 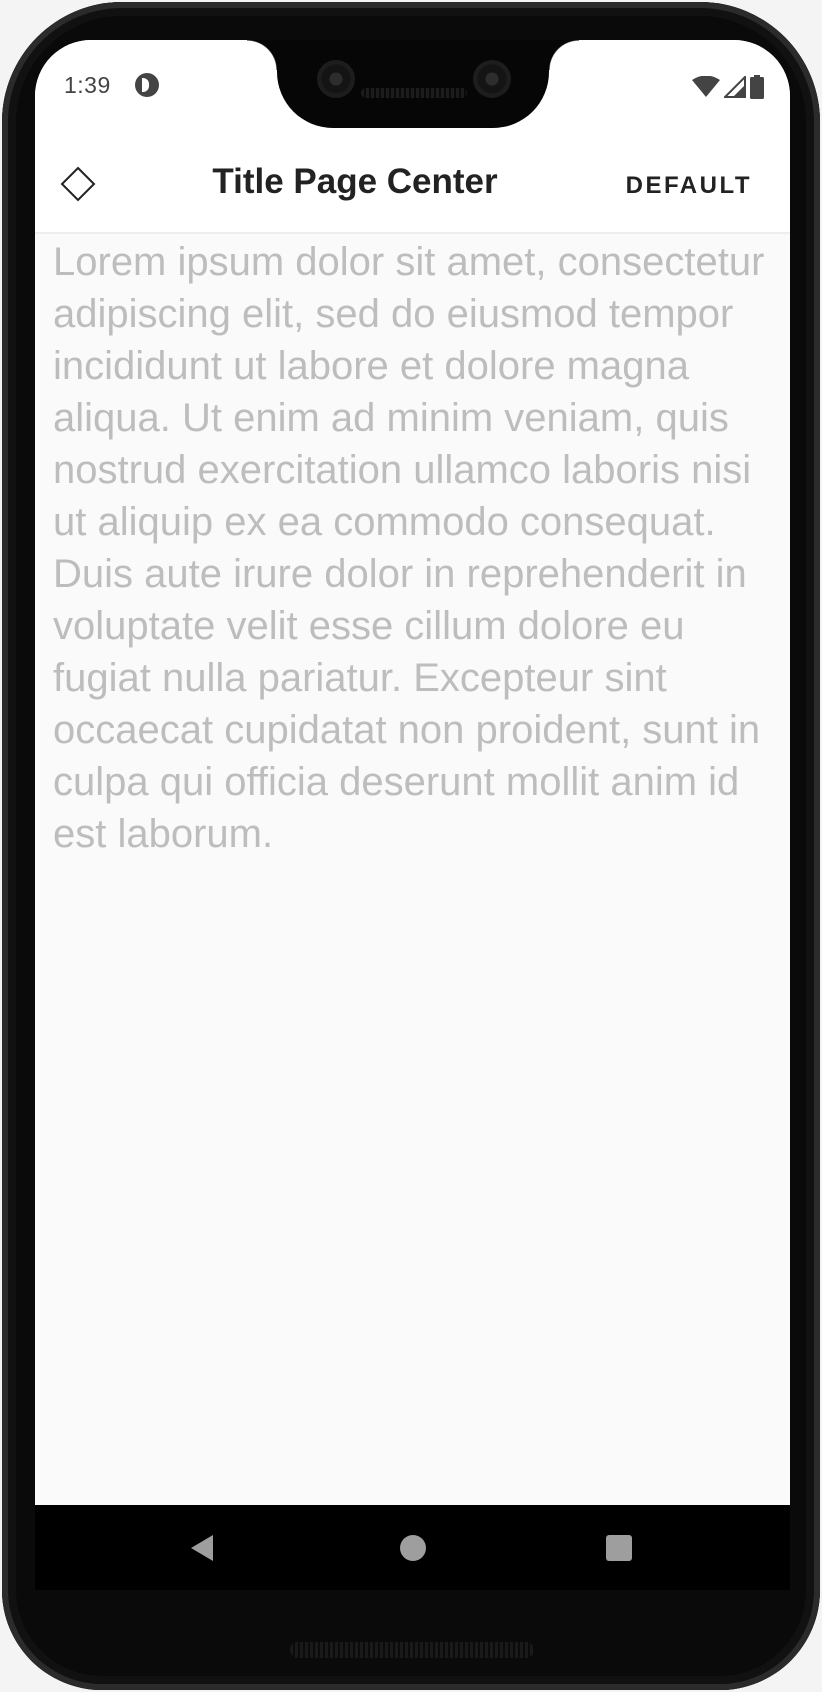 I want to click on app-bar: Title Page Center DEFAULT, so click(x=412, y=183).